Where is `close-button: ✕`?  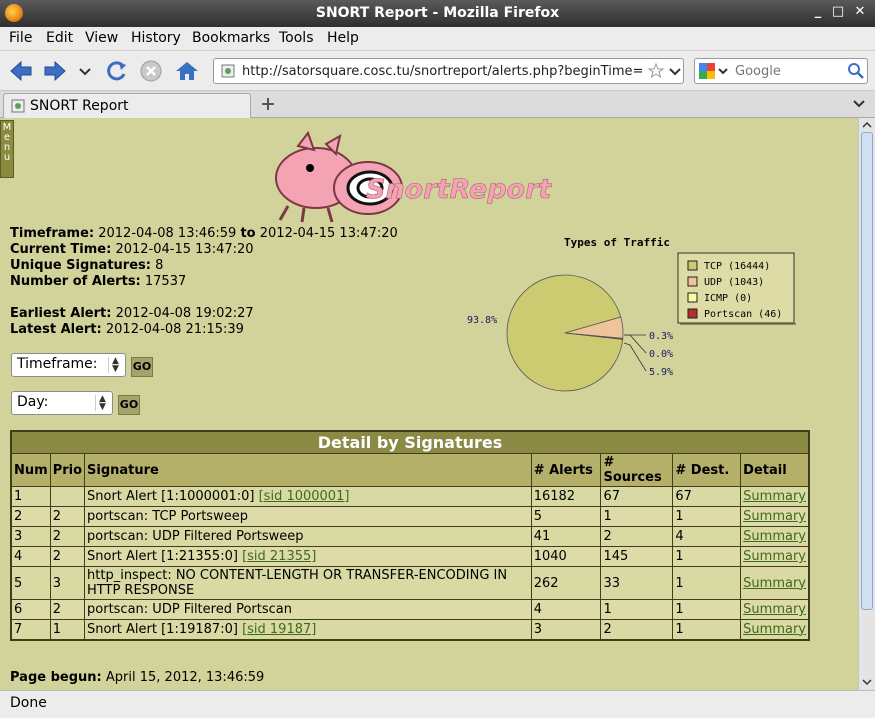 close-button: ✕ is located at coordinates (860, 11).